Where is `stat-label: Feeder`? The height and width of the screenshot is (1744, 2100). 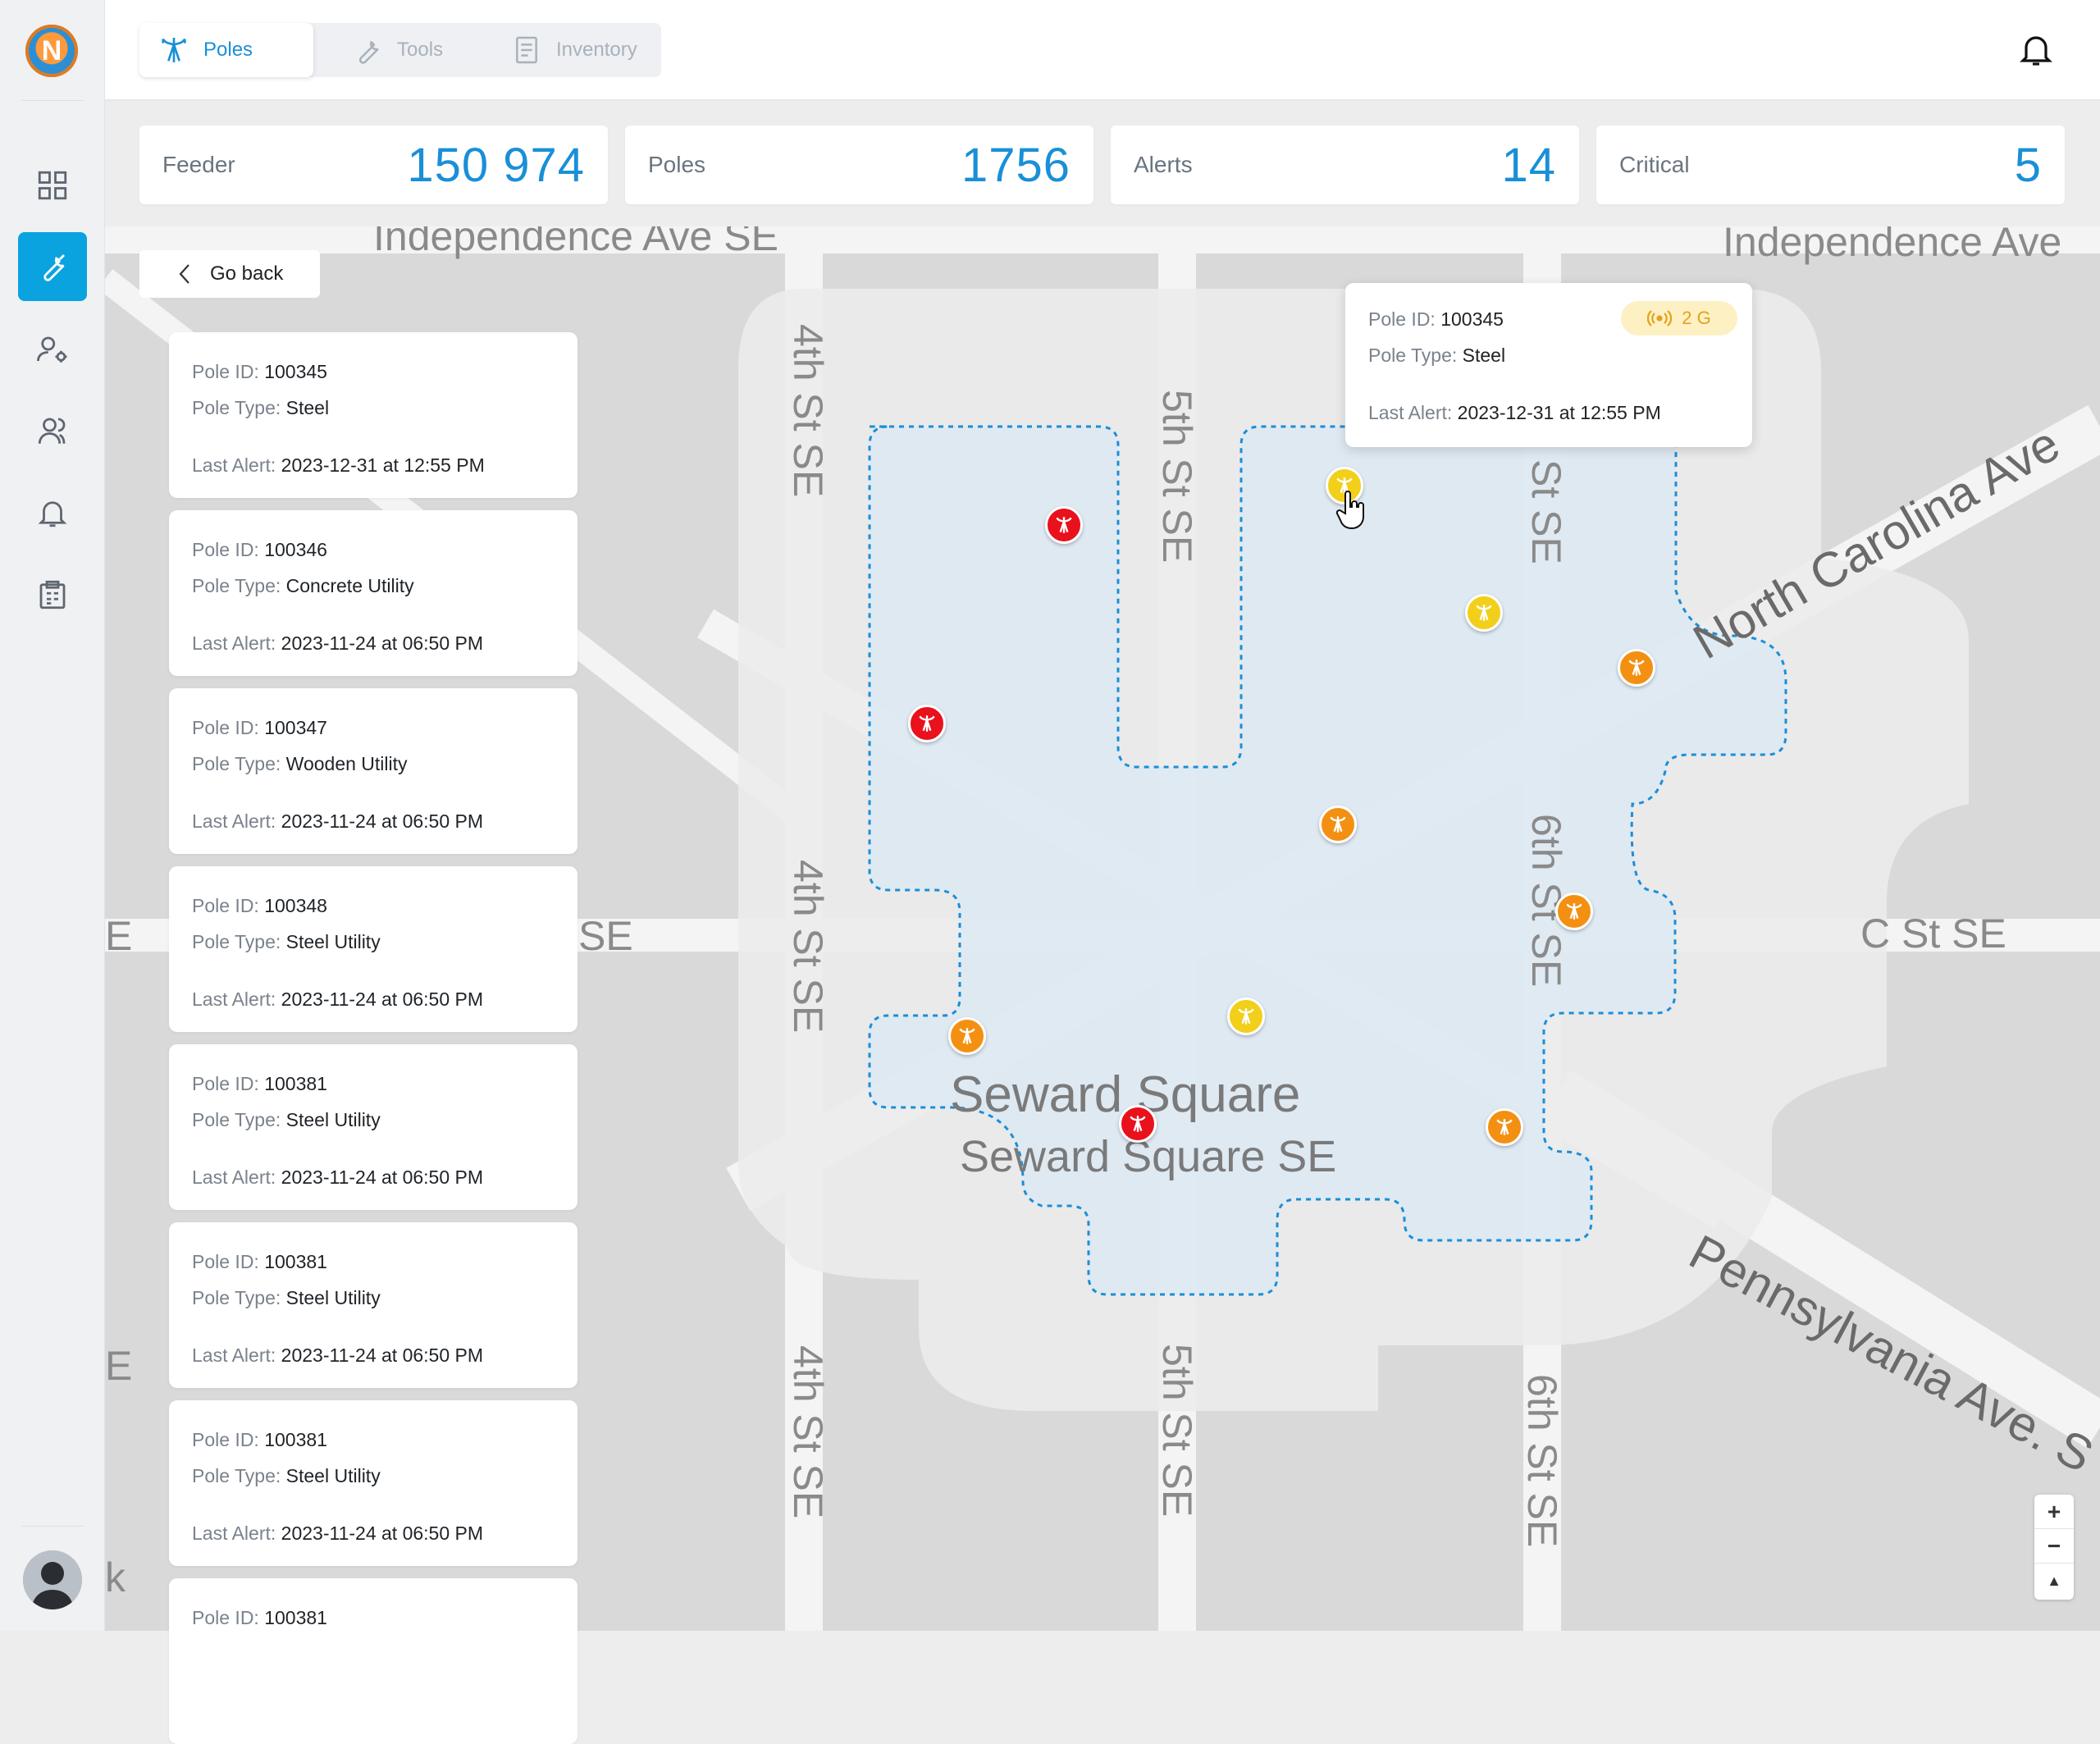
stat-label: Feeder is located at coordinates (199, 164).